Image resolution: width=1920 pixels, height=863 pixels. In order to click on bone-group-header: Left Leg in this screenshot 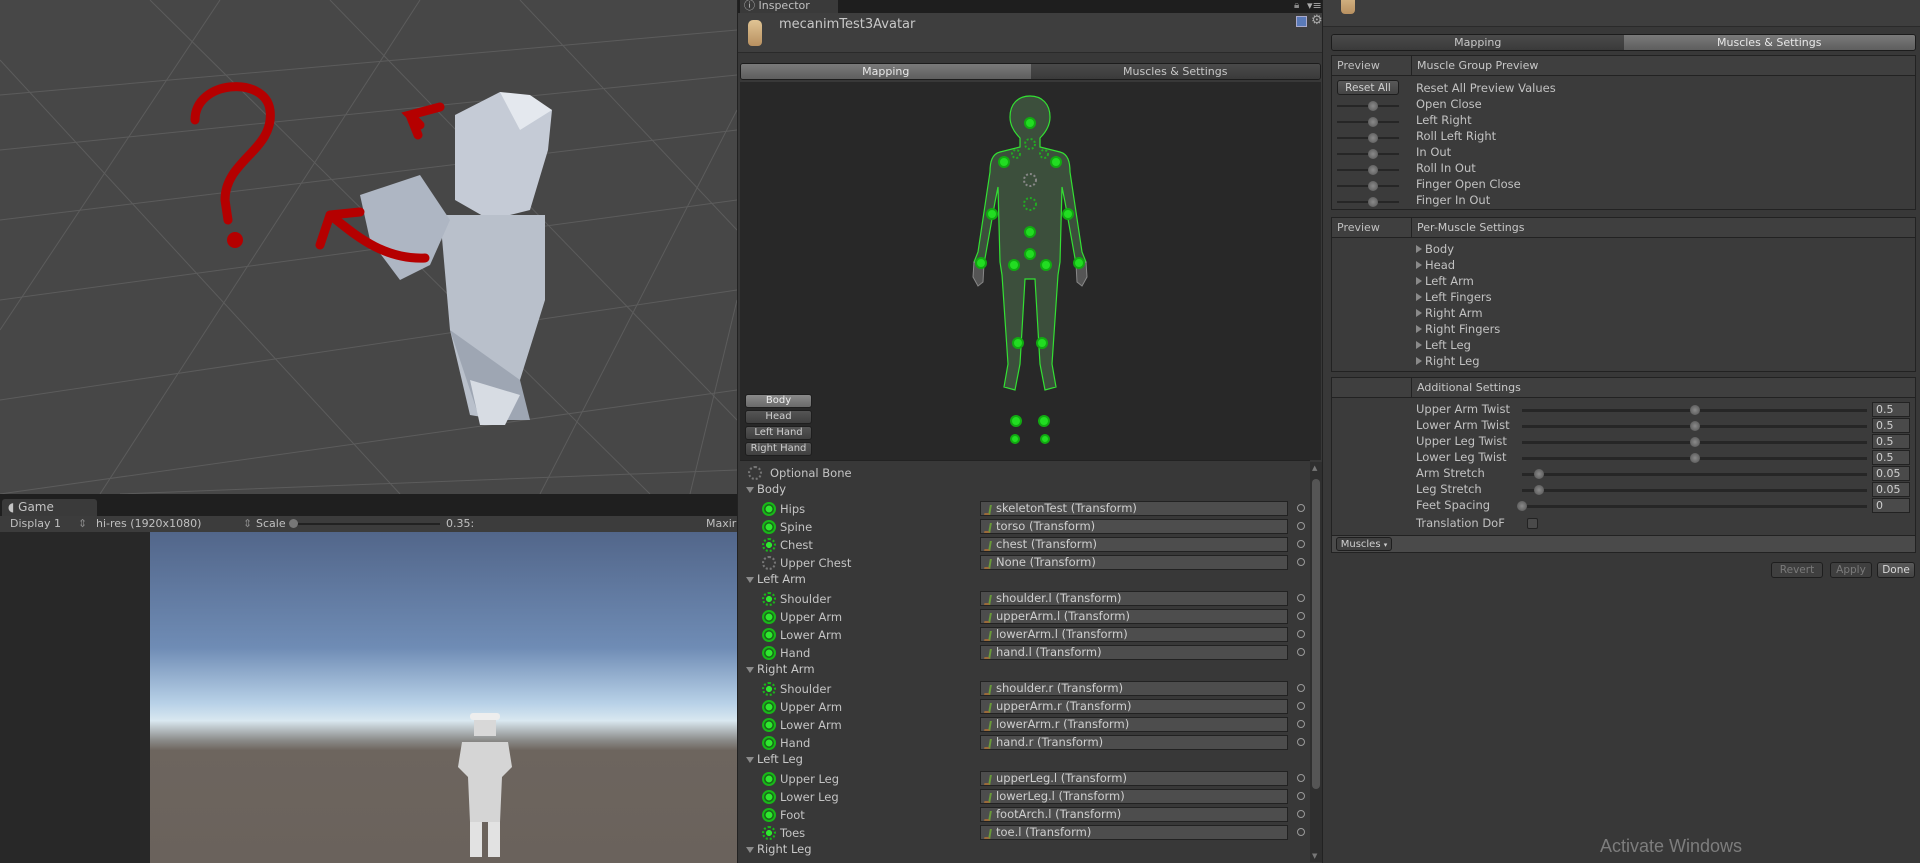, I will do `click(1025, 761)`.